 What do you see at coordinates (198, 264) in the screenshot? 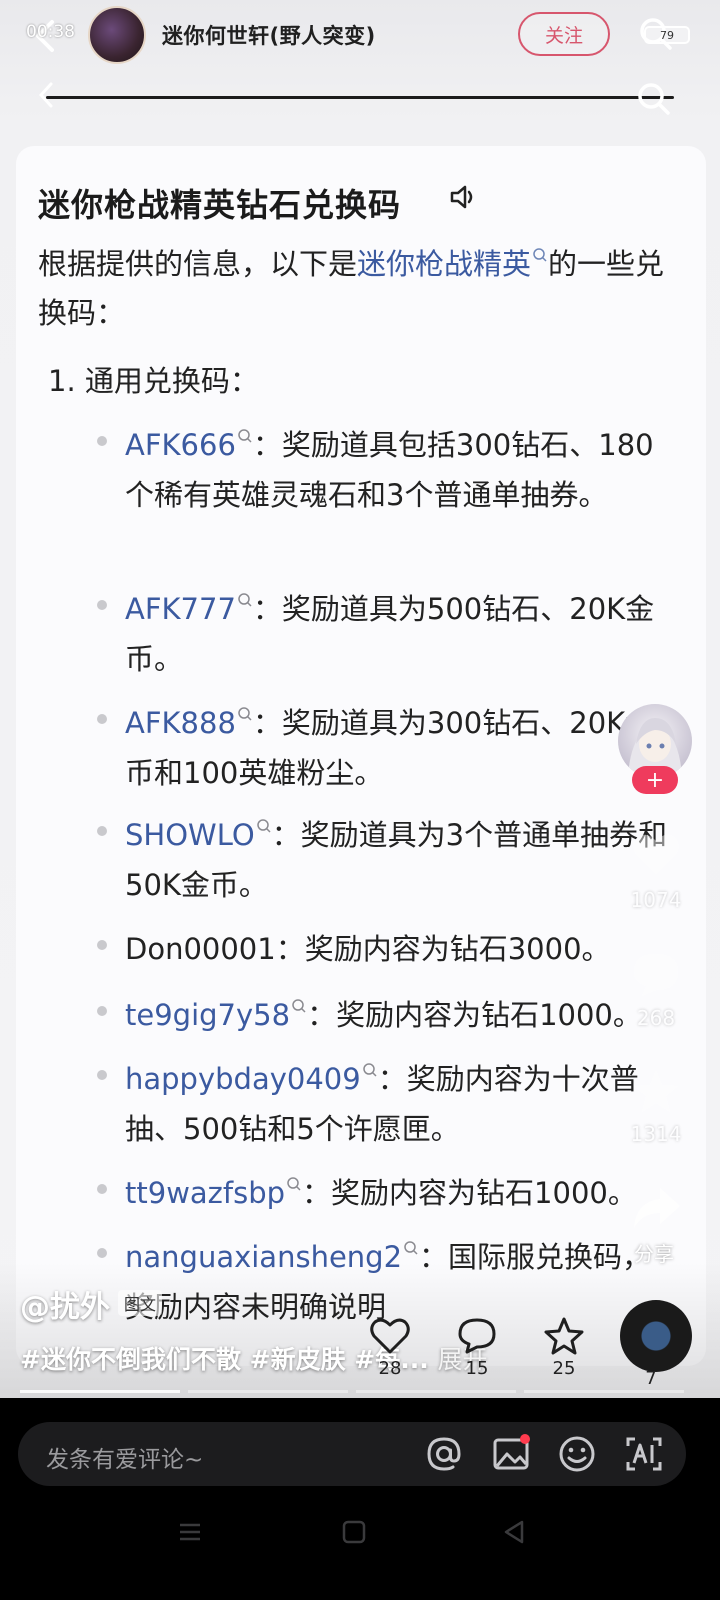
I see `intro-text-before: 根据提供的信息，以下是` at bounding box center [198, 264].